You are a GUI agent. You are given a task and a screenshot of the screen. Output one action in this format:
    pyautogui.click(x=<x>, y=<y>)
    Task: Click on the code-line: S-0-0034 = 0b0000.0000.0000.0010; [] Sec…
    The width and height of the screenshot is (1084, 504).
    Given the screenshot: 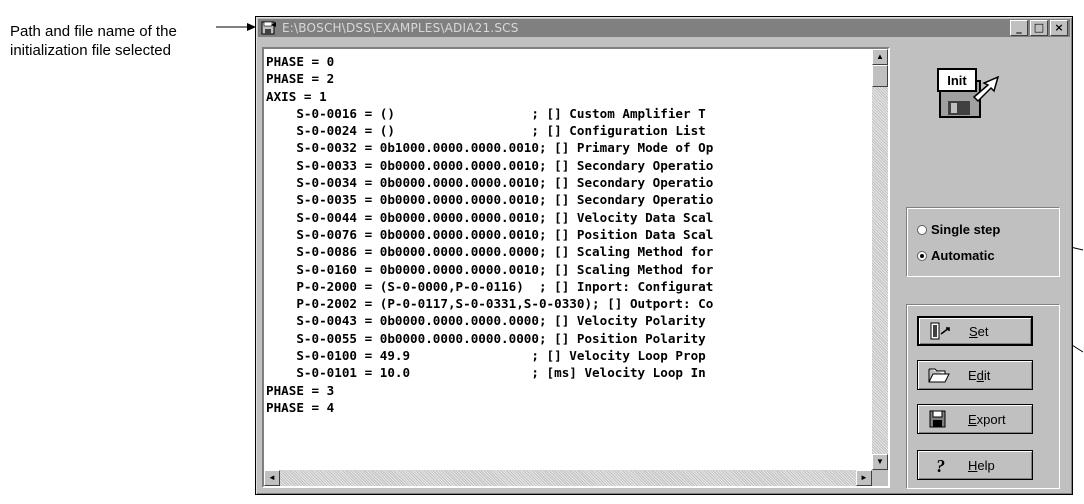 What is the action you would take?
    pyautogui.click(x=490, y=183)
    